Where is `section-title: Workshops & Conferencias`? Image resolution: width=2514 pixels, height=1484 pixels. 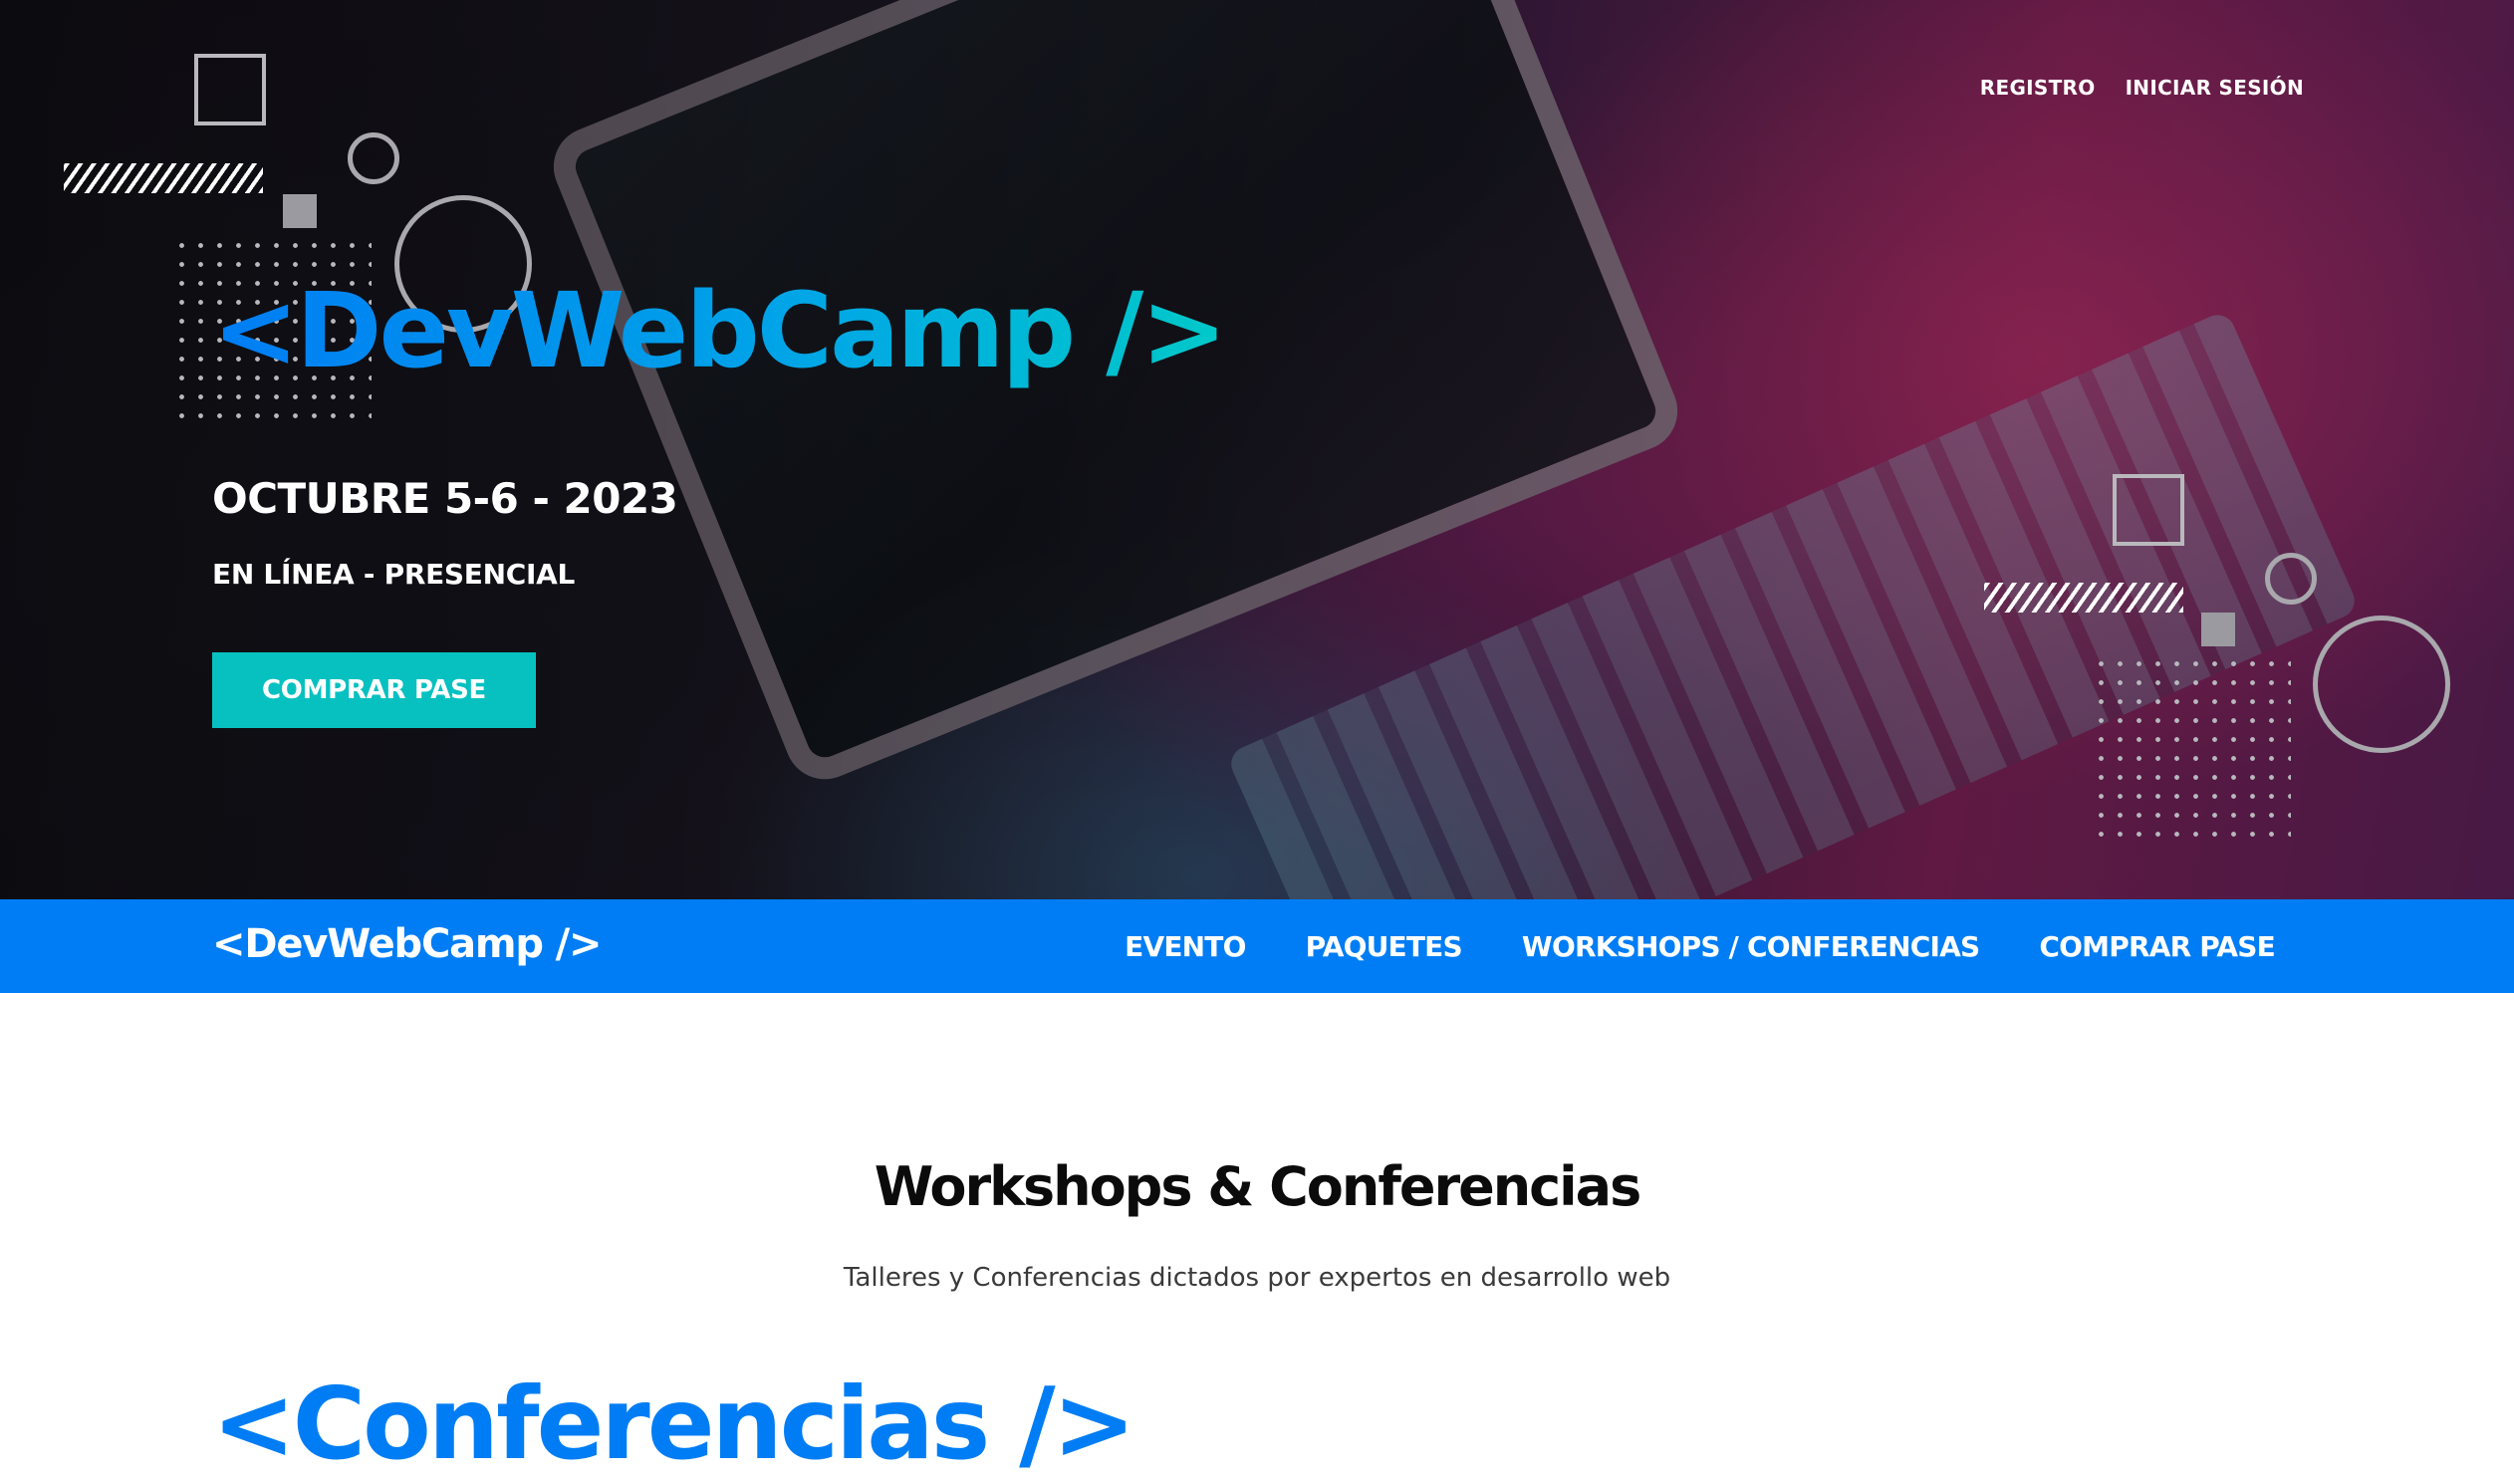
section-title: Workshops & Conferencias is located at coordinates (1258, 1186).